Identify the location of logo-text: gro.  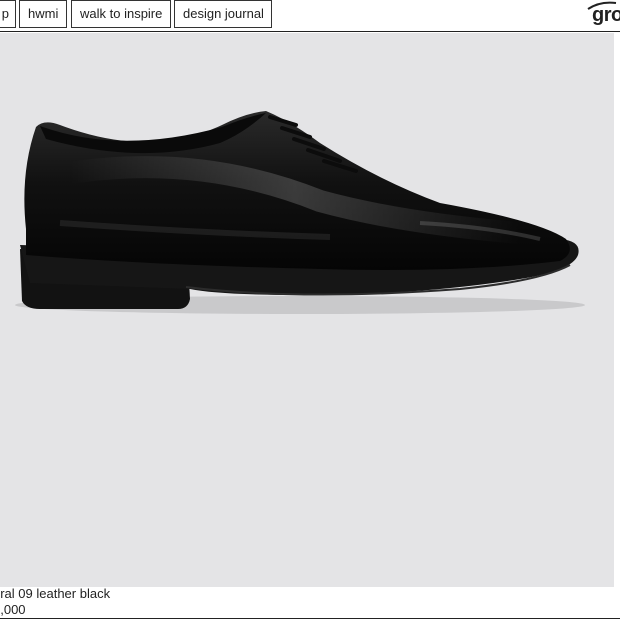
(606, 15).